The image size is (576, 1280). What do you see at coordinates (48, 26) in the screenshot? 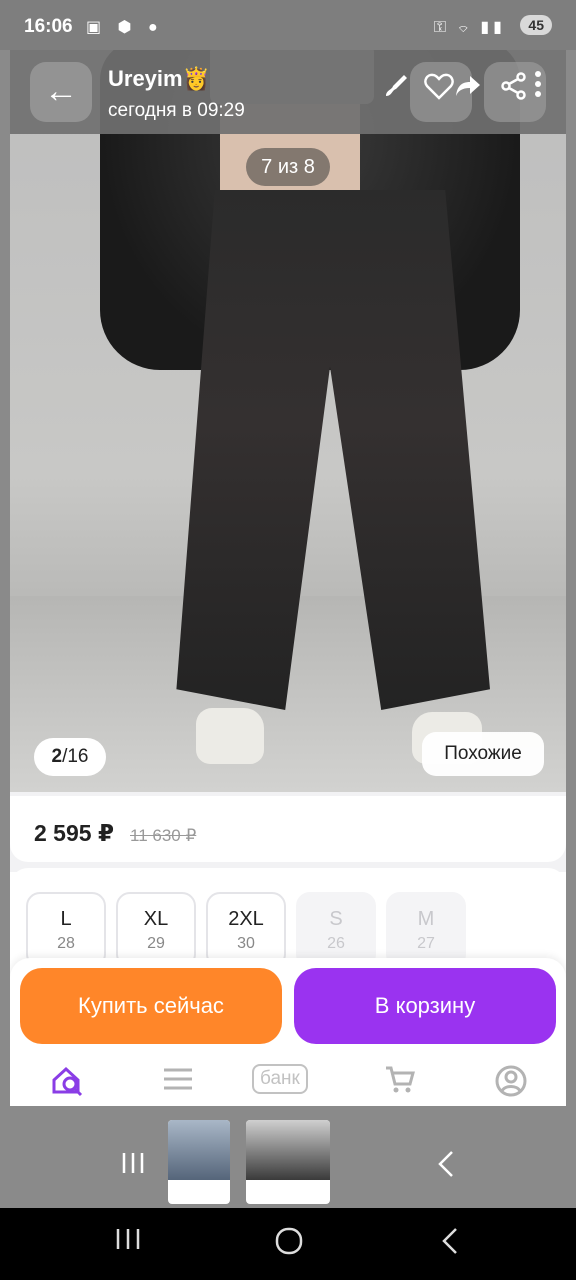
I see `status-time: 16:06` at bounding box center [48, 26].